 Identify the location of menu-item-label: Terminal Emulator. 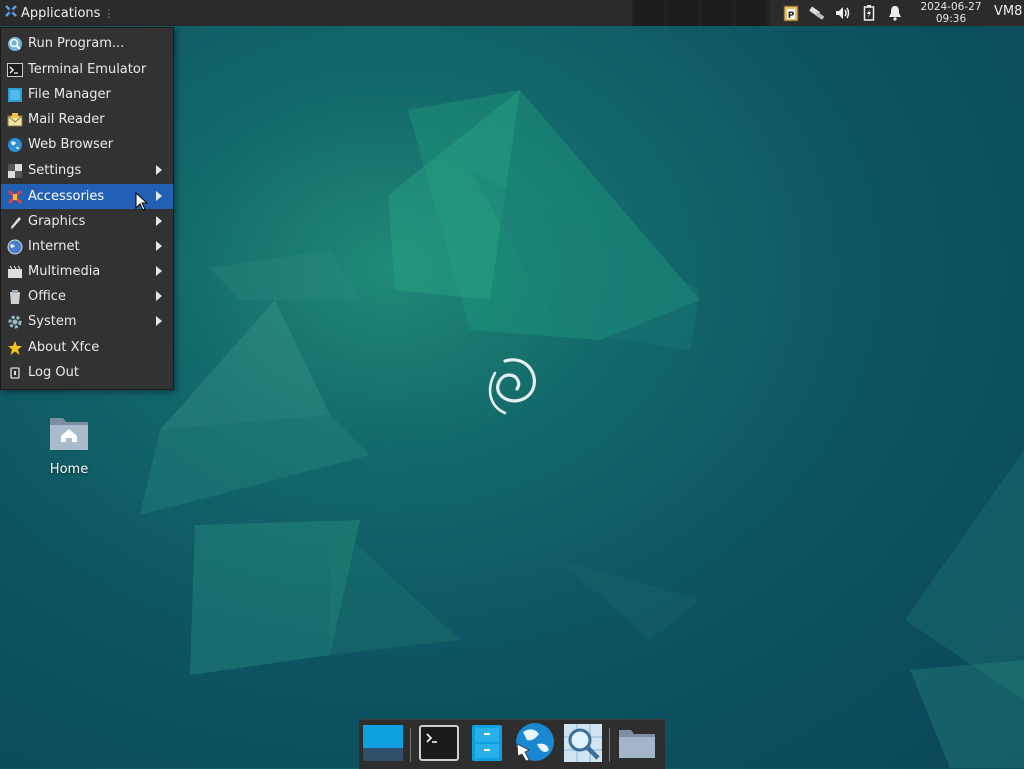
(87, 69).